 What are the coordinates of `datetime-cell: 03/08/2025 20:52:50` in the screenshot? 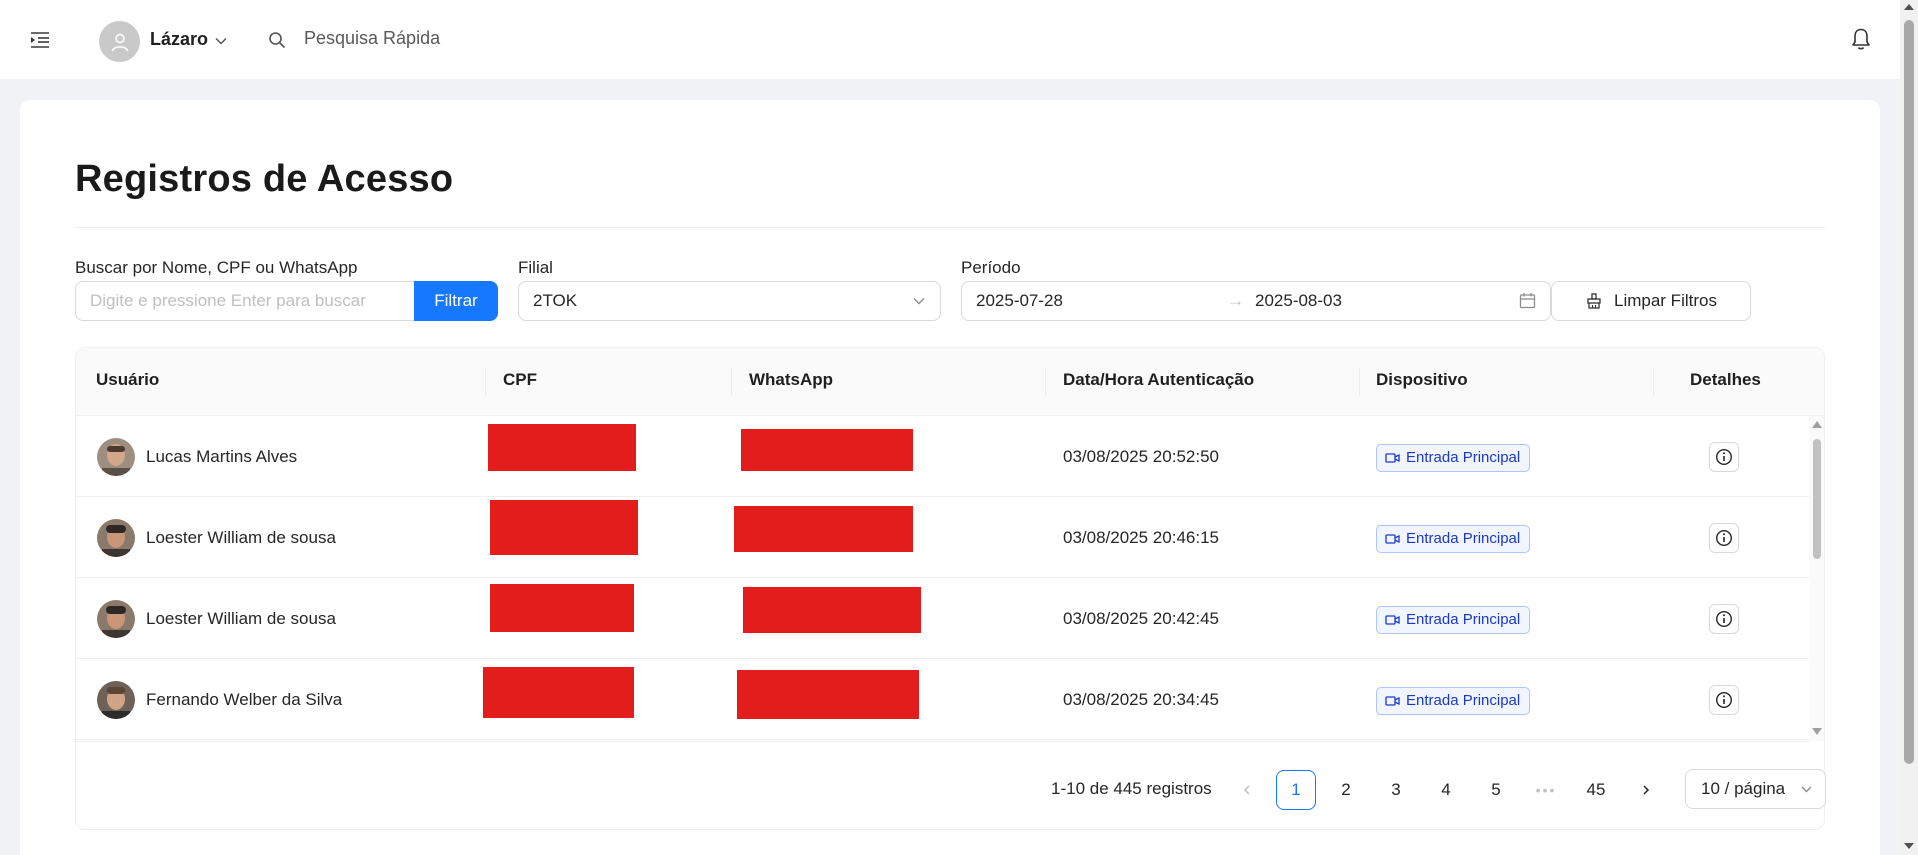 It's located at (1141, 456).